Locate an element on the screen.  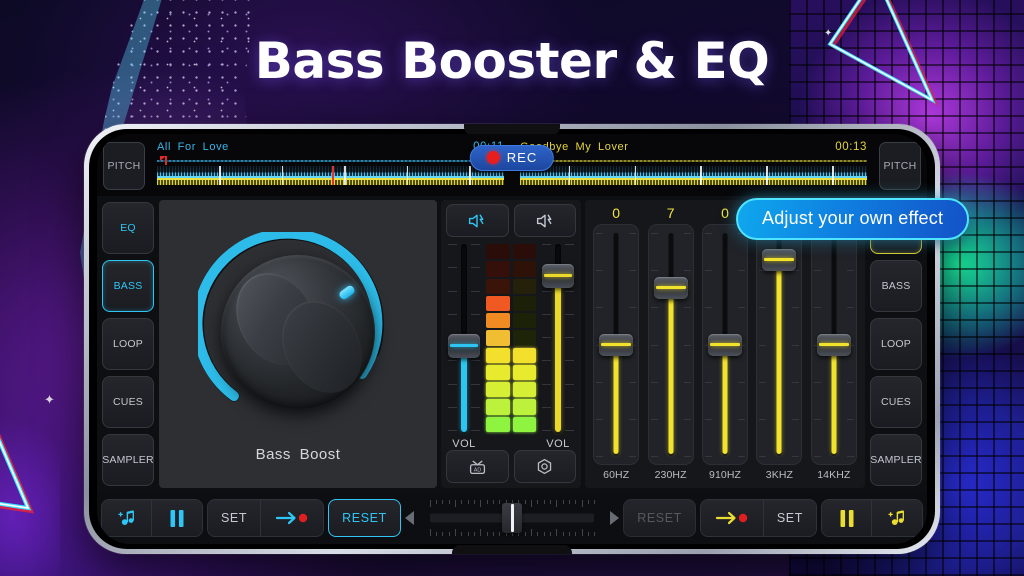
eq-frequency-label: 3KHZ is located at coordinates (779, 475).